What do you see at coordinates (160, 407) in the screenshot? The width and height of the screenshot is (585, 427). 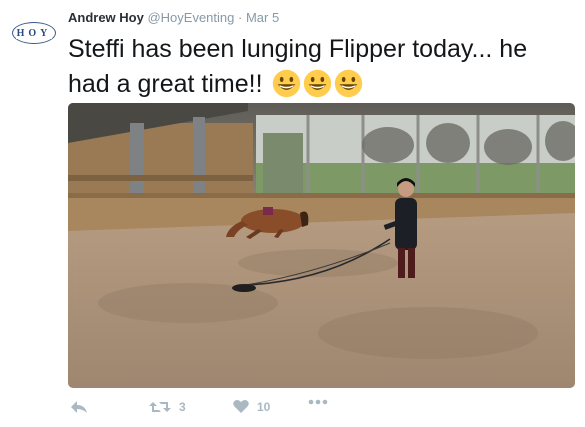 I see `retweet-icon` at bounding box center [160, 407].